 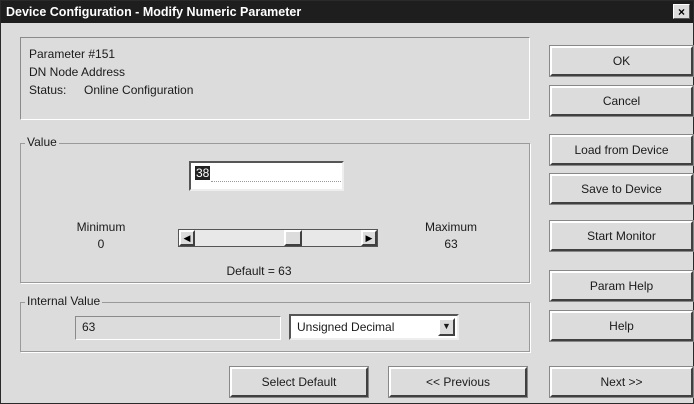 I want to click on default-value-text: Default = 63, so click(x=259, y=271).